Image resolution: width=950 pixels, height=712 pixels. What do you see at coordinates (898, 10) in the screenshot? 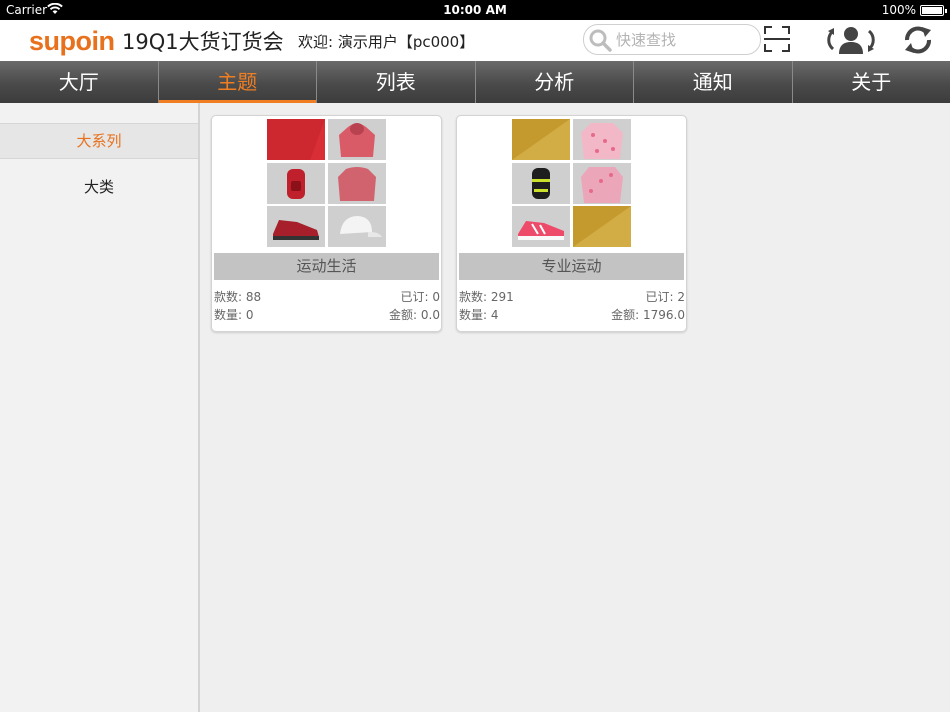
I see `battery-percent: 100%` at bounding box center [898, 10].